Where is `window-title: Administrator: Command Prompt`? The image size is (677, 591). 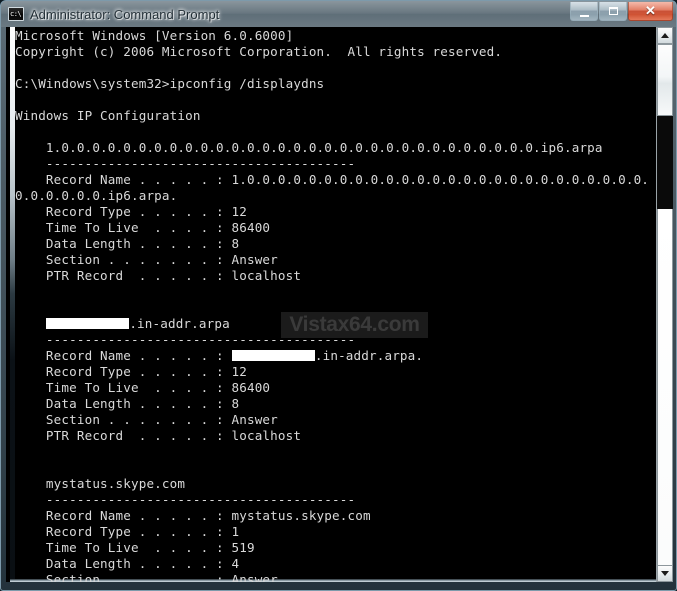 window-title: Administrator: Command Prompt is located at coordinates (125, 14).